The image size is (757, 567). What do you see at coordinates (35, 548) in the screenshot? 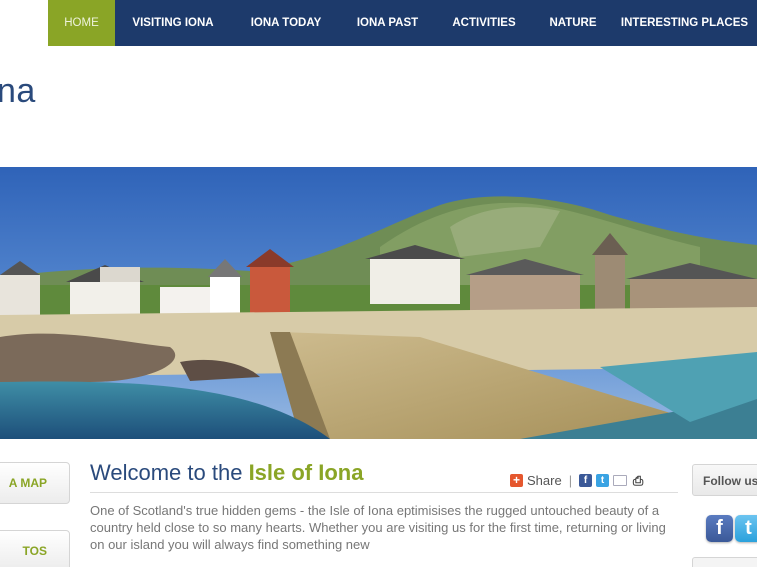
I see `sidebar-photos-button: TOS` at bounding box center [35, 548].